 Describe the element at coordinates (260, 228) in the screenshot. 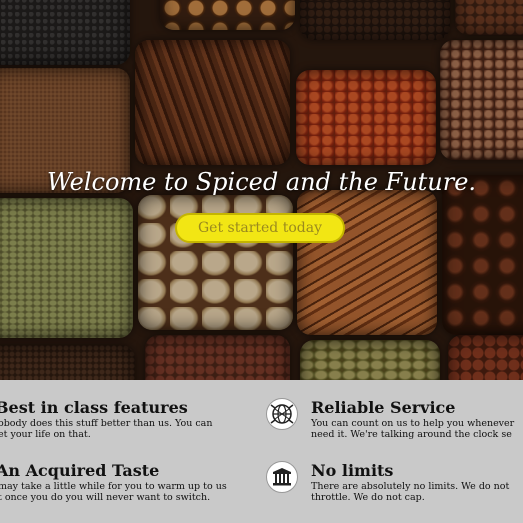

I see `get-started-button: Get started today` at that location.